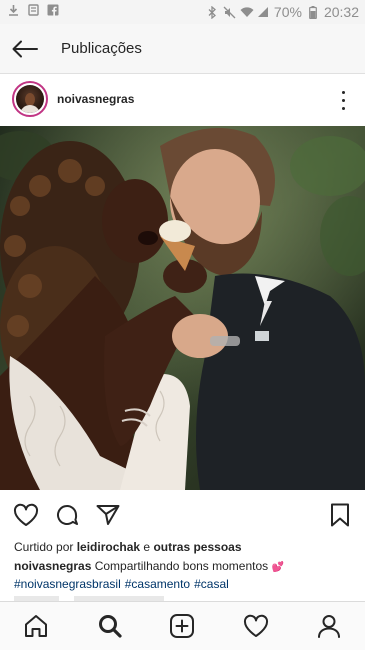  I want to click on caption-text: Compartilhando bons momentos, so click(181, 566).